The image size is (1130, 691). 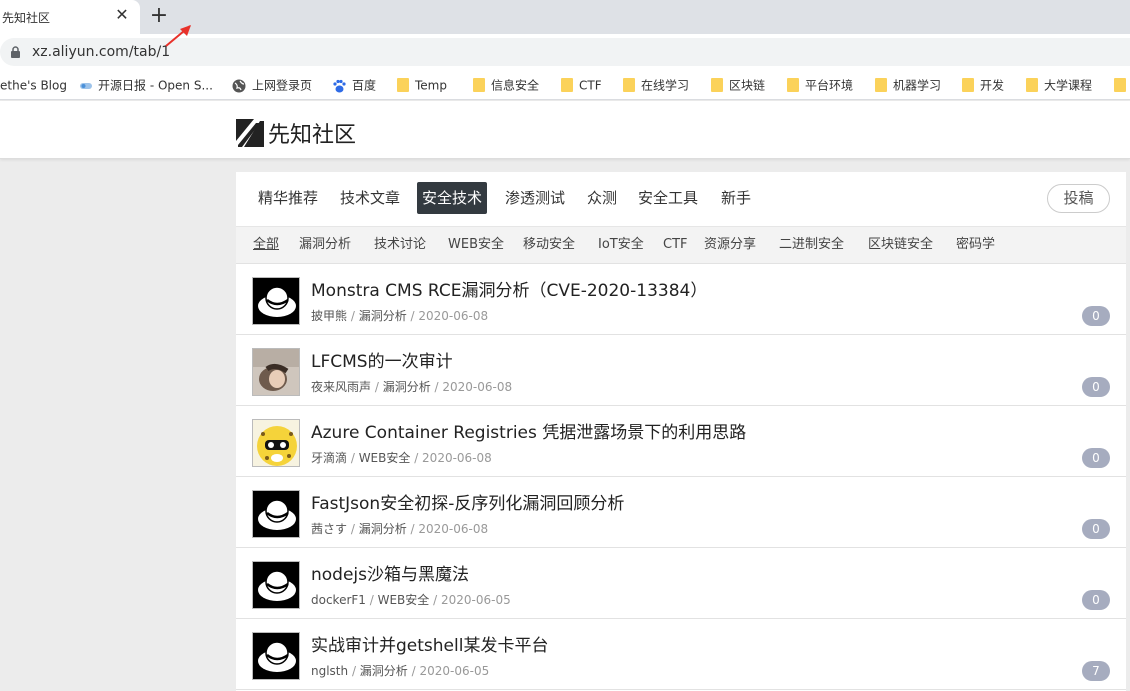 What do you see at coordinates (467, 501) in the screenshot?
I see `article-title: FastJson安全初探-反序列化漏洞回顾分析` at bounding box center [467, 501].